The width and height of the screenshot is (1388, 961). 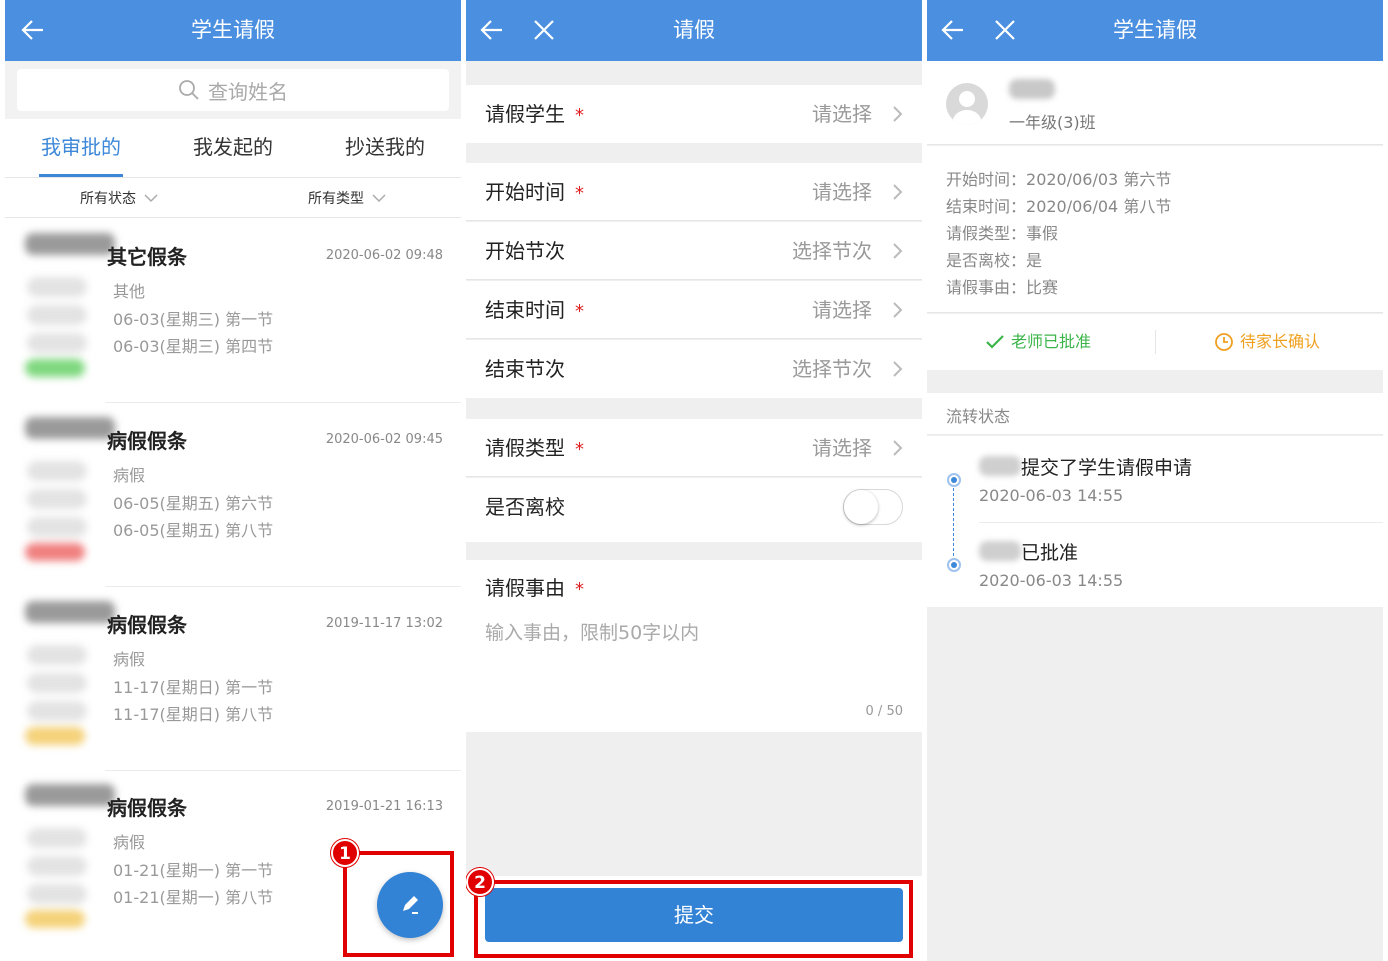 I want to click on step-badge-1: 1, so click(x=345, y=853).